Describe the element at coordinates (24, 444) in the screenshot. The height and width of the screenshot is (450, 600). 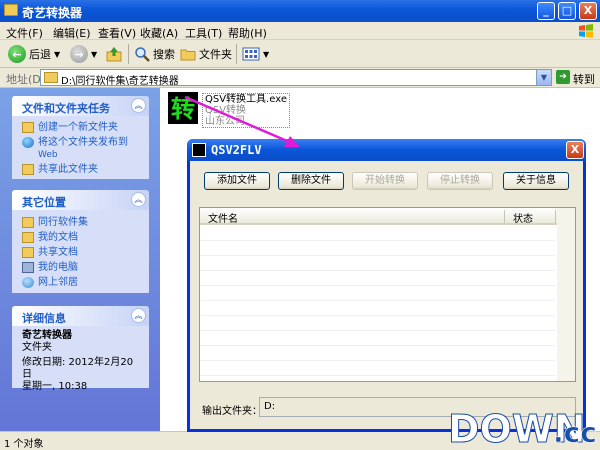
I see `status-text: 1 个对象` at that location.